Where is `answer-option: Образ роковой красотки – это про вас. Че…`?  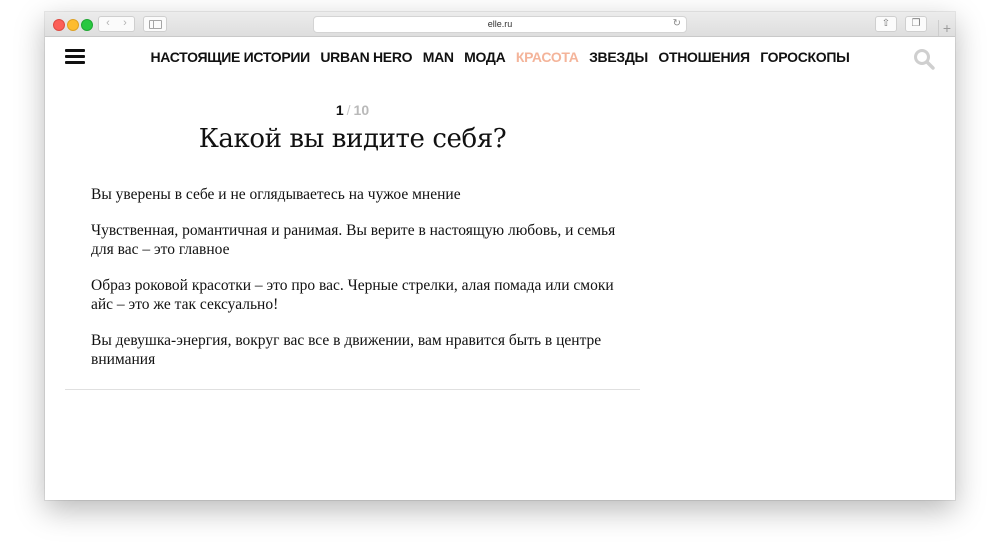 answer-option: Образ роковой красотки – это про вас. Че… is located at coordinates (363, 295).